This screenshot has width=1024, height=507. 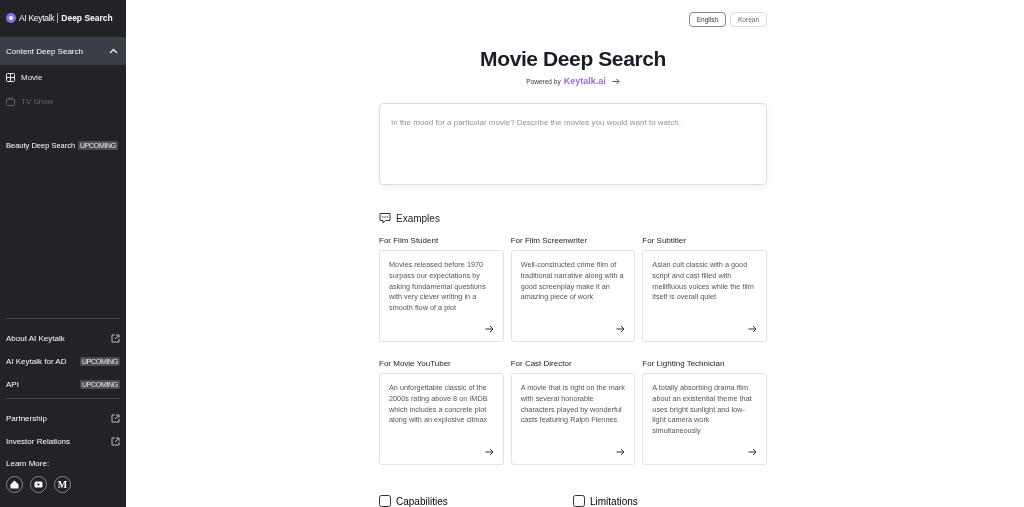 I want to click on film-icon, so click(x=10, y=77).